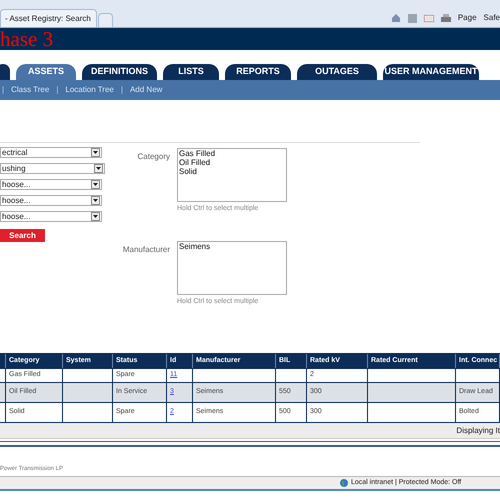  I want to click on search-button: Search, so click(22, 235).